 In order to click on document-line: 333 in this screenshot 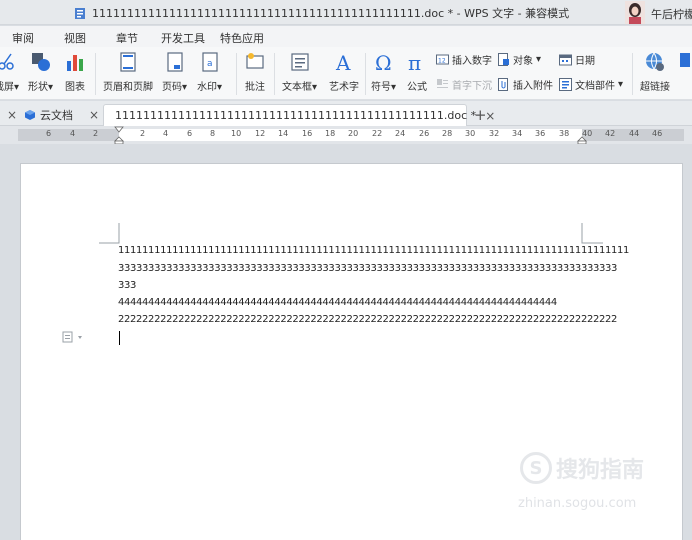, I will do `click(127, 285)`.